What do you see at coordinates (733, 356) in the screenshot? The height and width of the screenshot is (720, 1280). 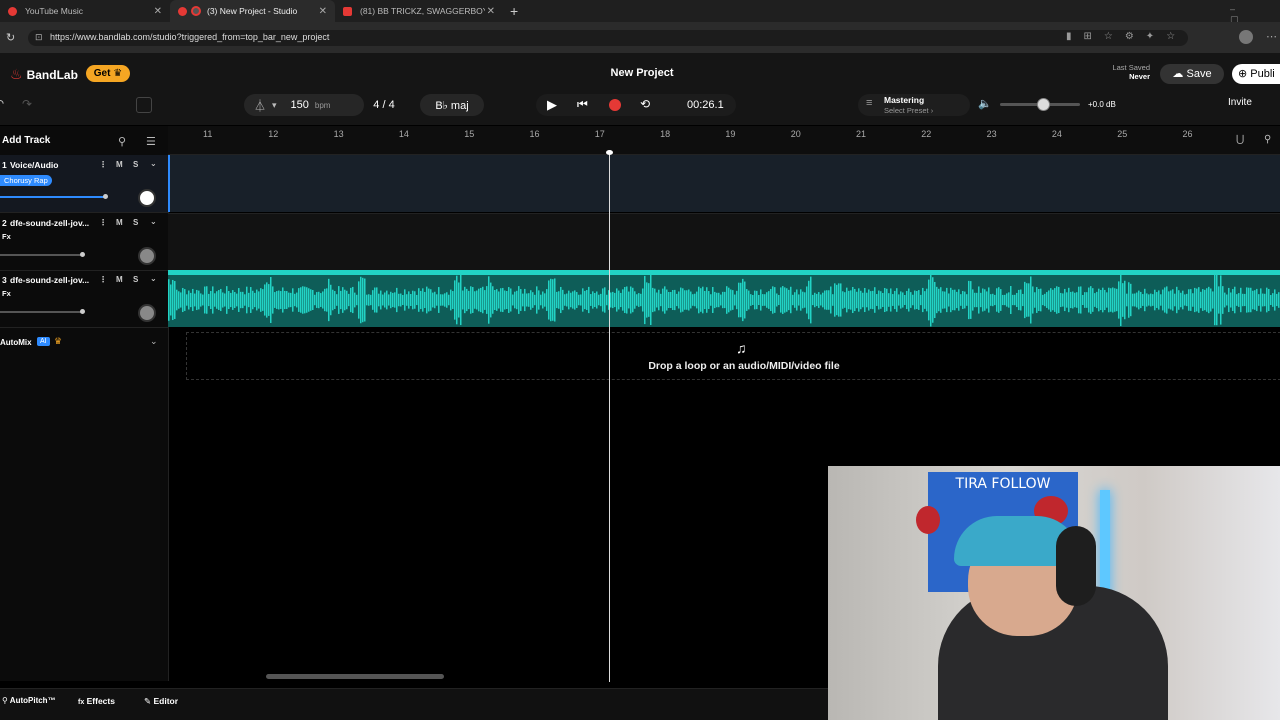 I see `drop-zone` at bounding box center [733, 356].